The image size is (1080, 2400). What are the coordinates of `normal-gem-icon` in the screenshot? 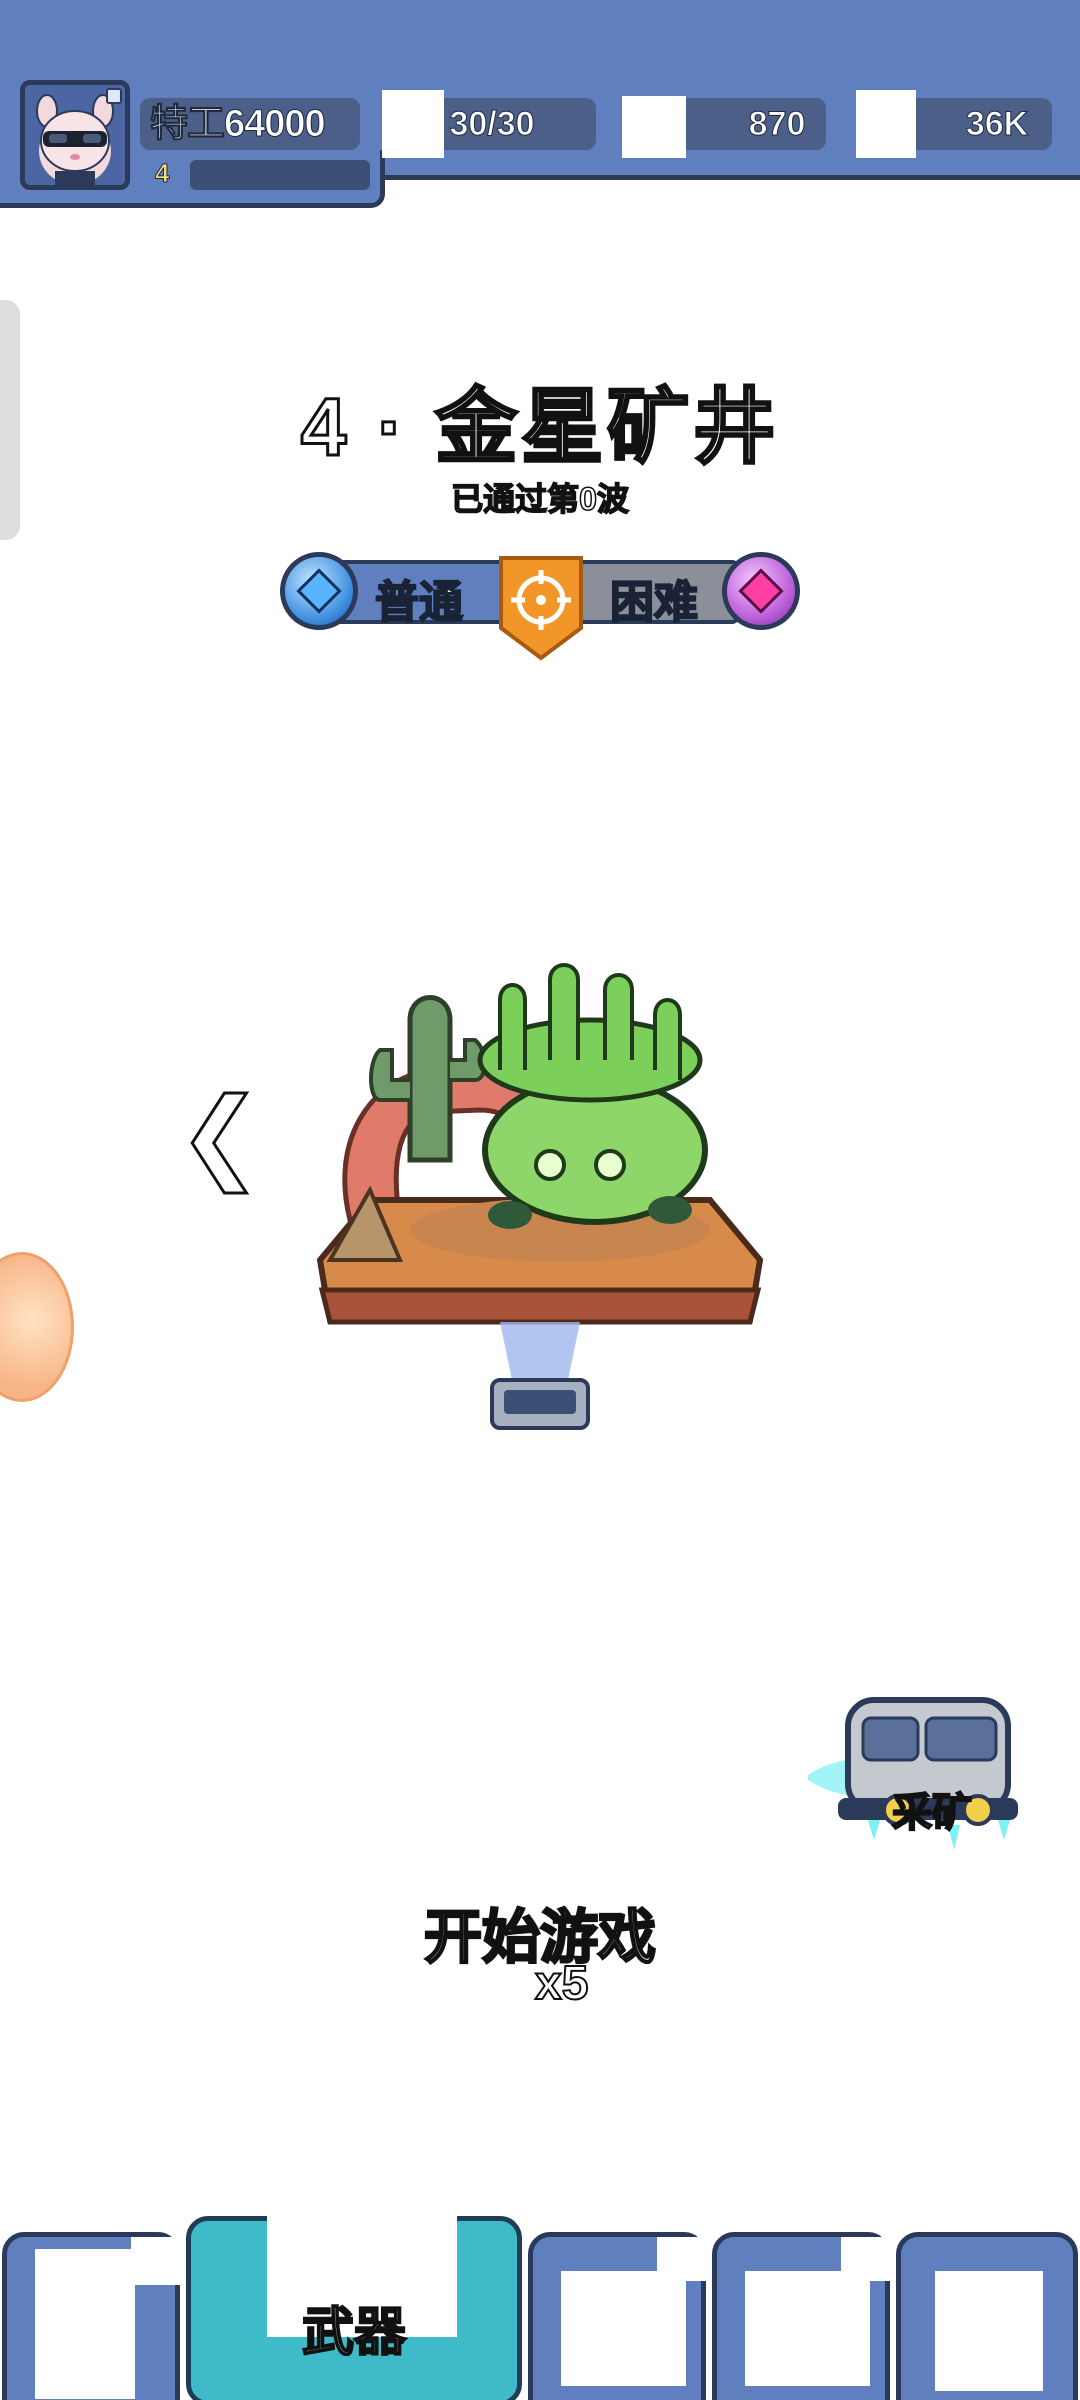 It's located at (319, 591).